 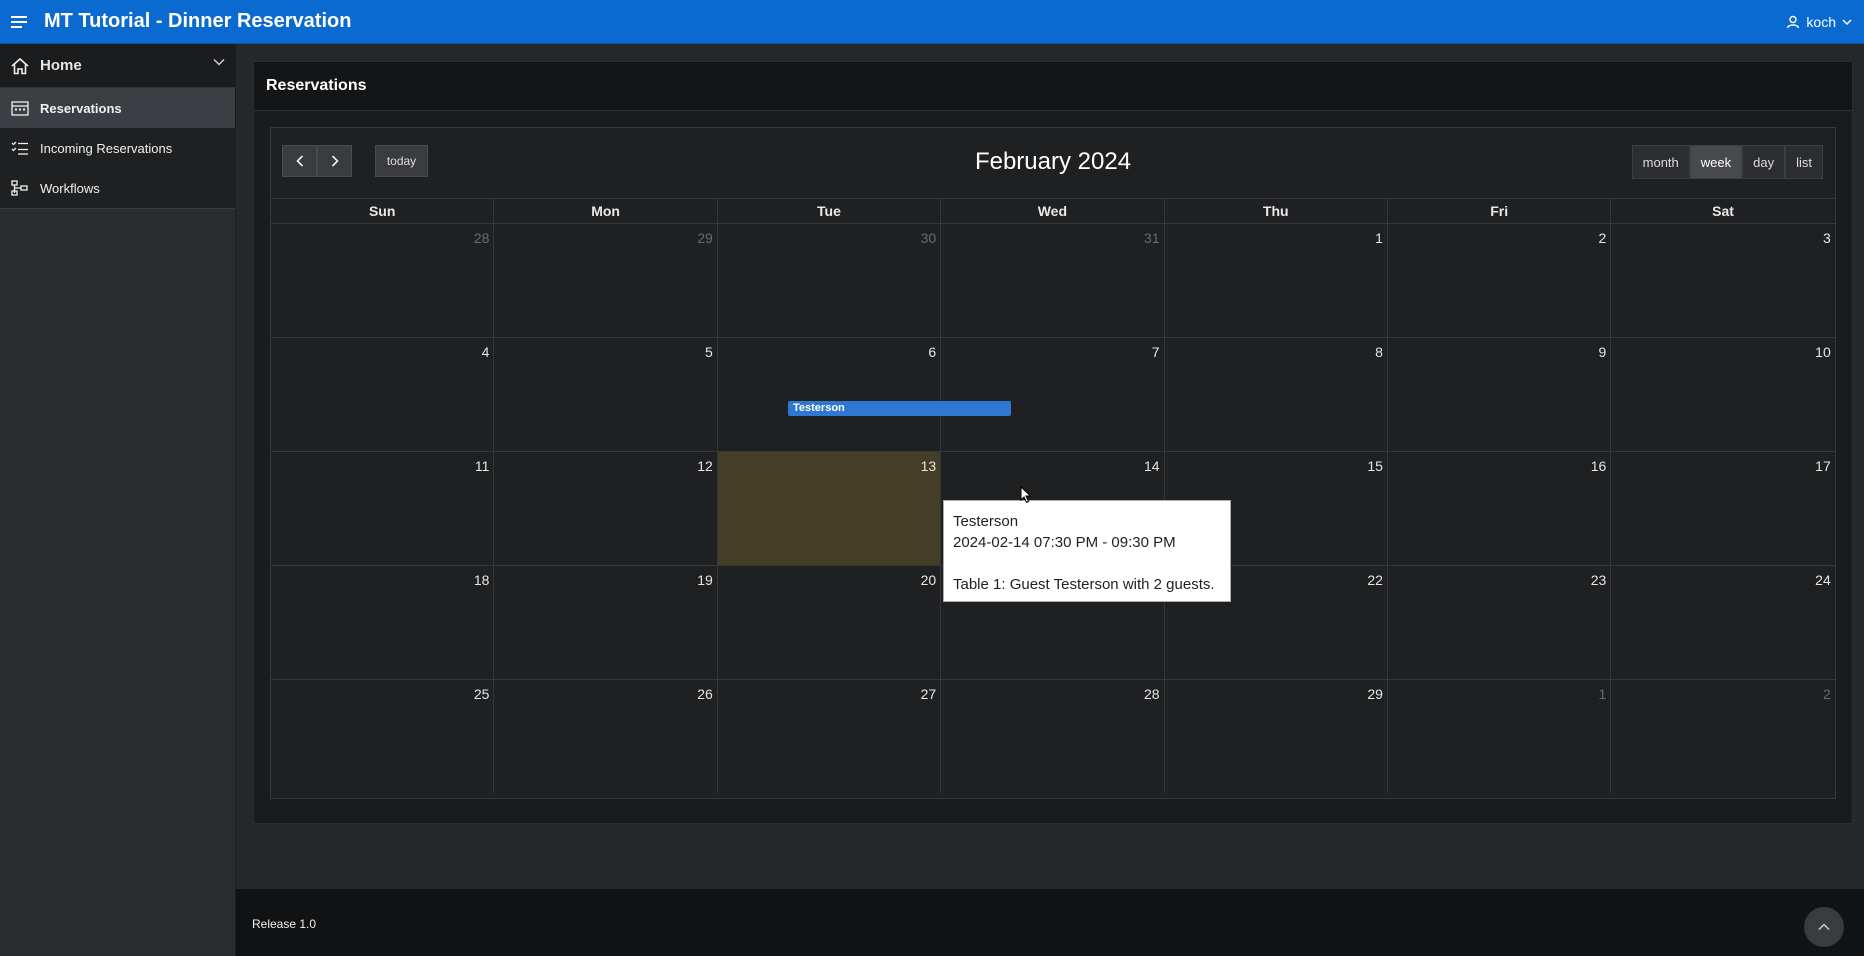 I want to click on home-icon, so click(x=20, y=66).